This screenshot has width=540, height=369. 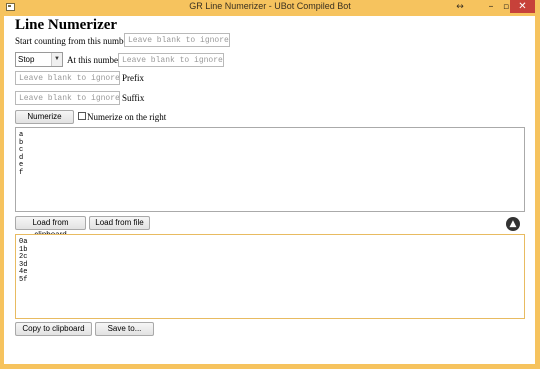 What do you see at coordinates (53, 329) in the screenshot?
I see `copy-to-clipboard-button: Copy to clipboard` at bounding box center [53, 329].